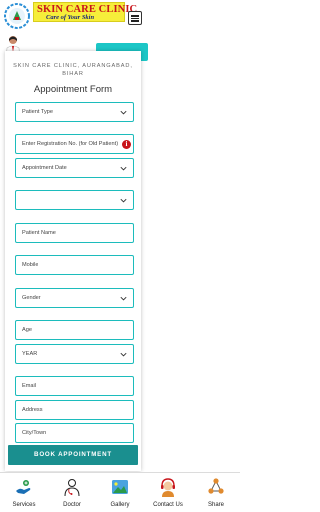  I want to click on clinic-logo, so click(17, 16).